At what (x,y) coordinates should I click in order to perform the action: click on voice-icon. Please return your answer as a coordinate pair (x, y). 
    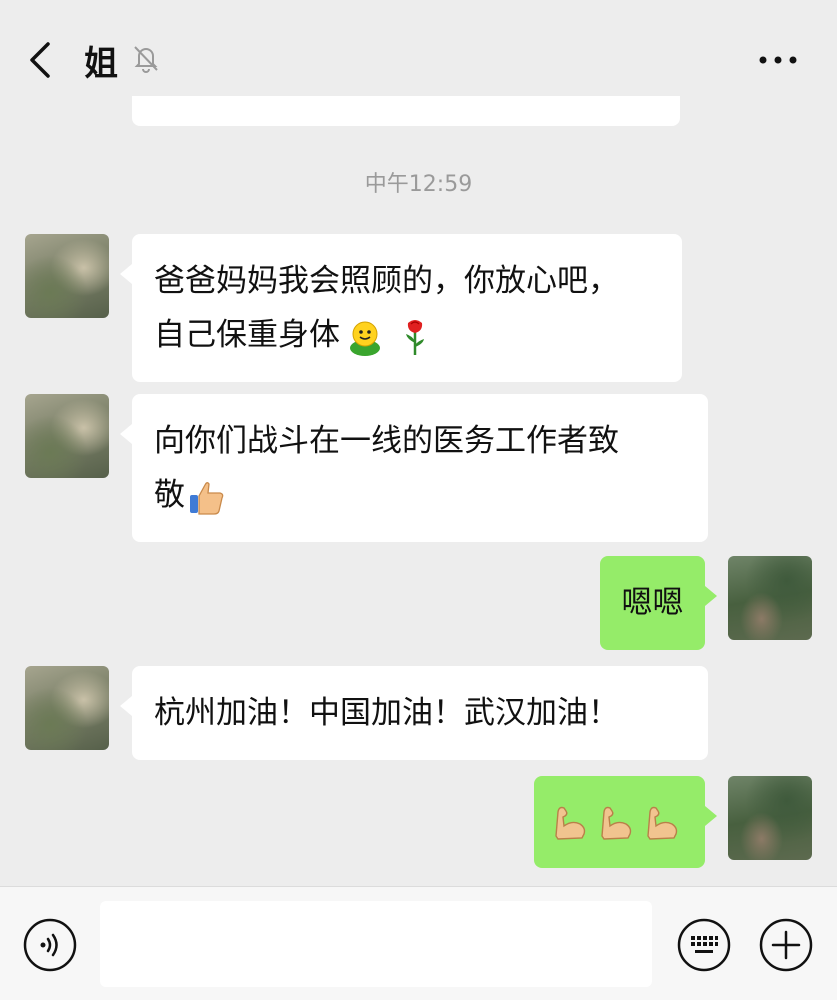
    Looking at the image, I should click on (50, 945).